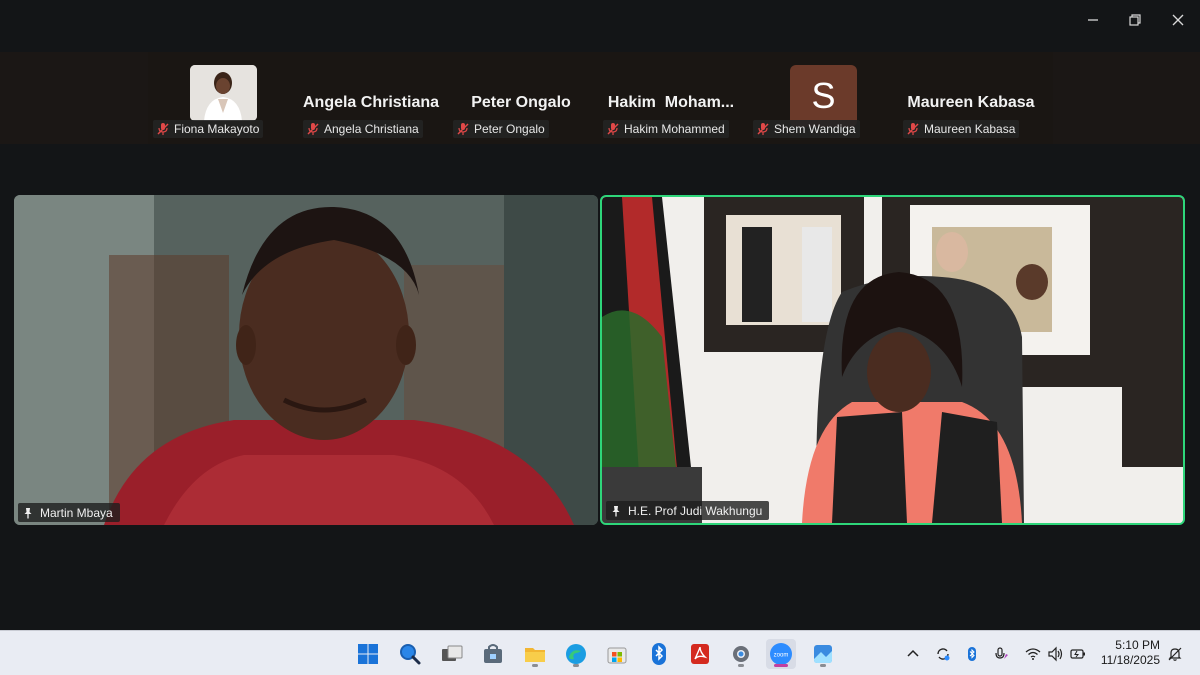 This screenshot has height=675, width=1200. I want to click on participant-name: Shem Wandiga, so click(815, 129).